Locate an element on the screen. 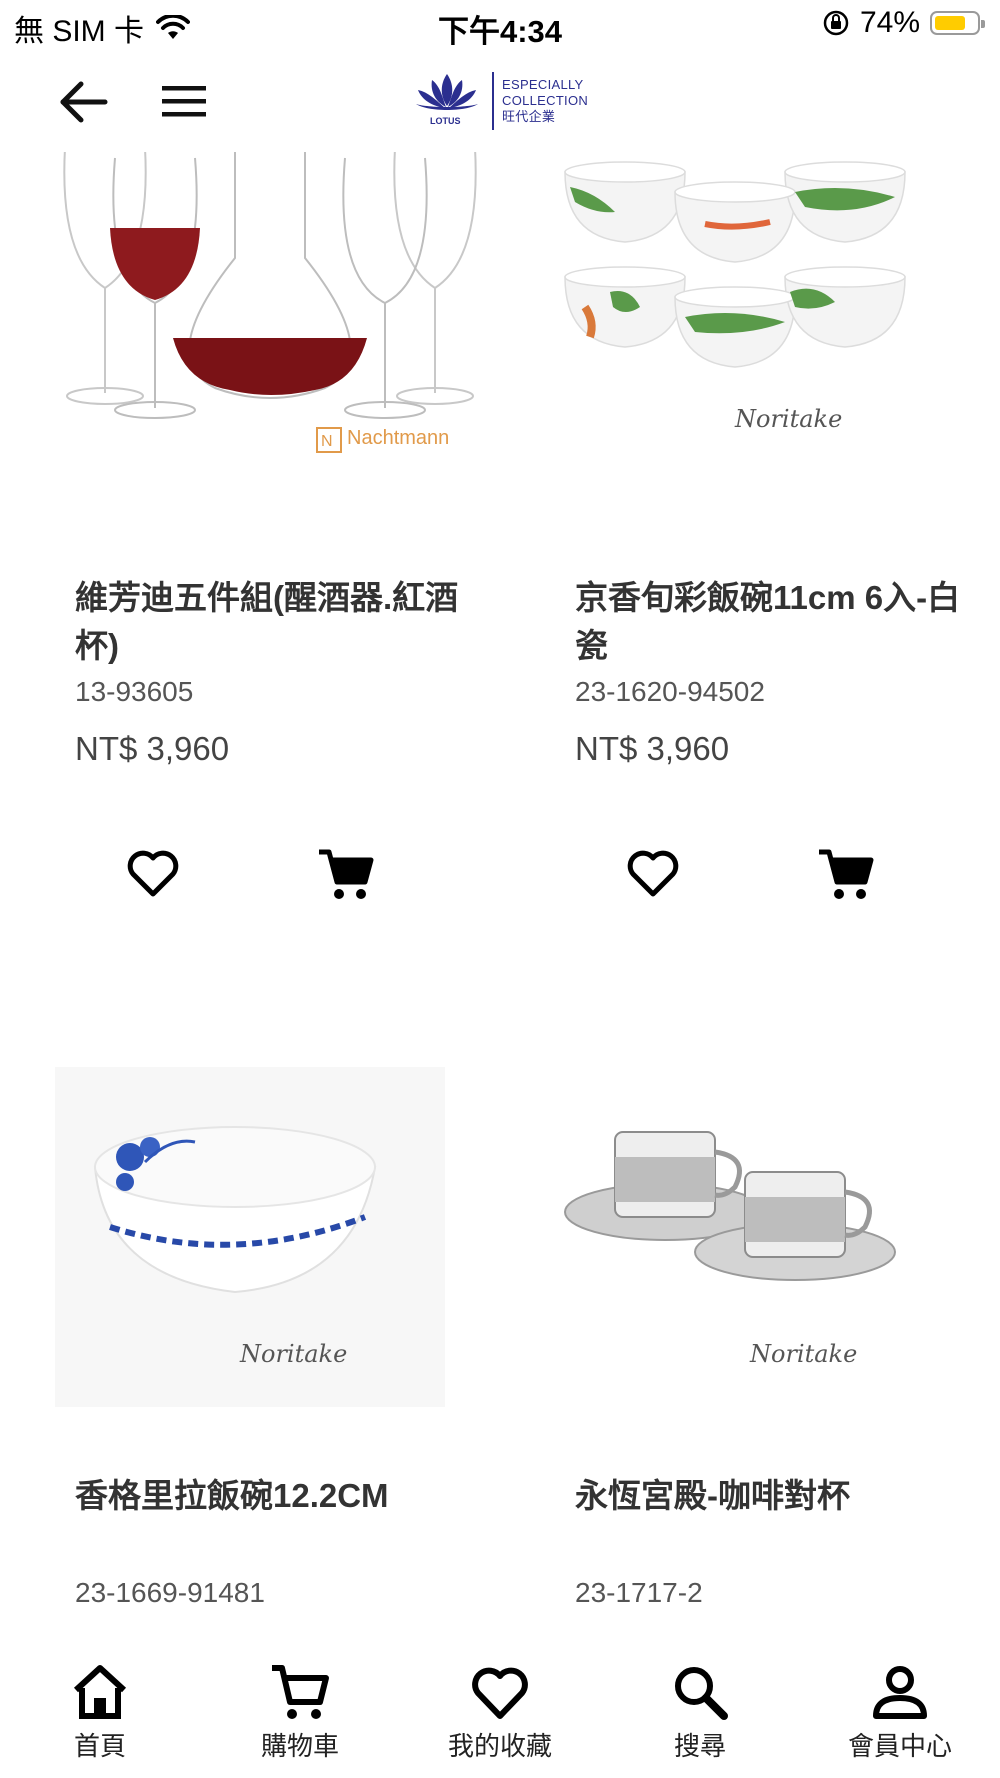 The image size is (1000, 1778). logo-line-2: COLLECTION is located at coordinates (545, 100).